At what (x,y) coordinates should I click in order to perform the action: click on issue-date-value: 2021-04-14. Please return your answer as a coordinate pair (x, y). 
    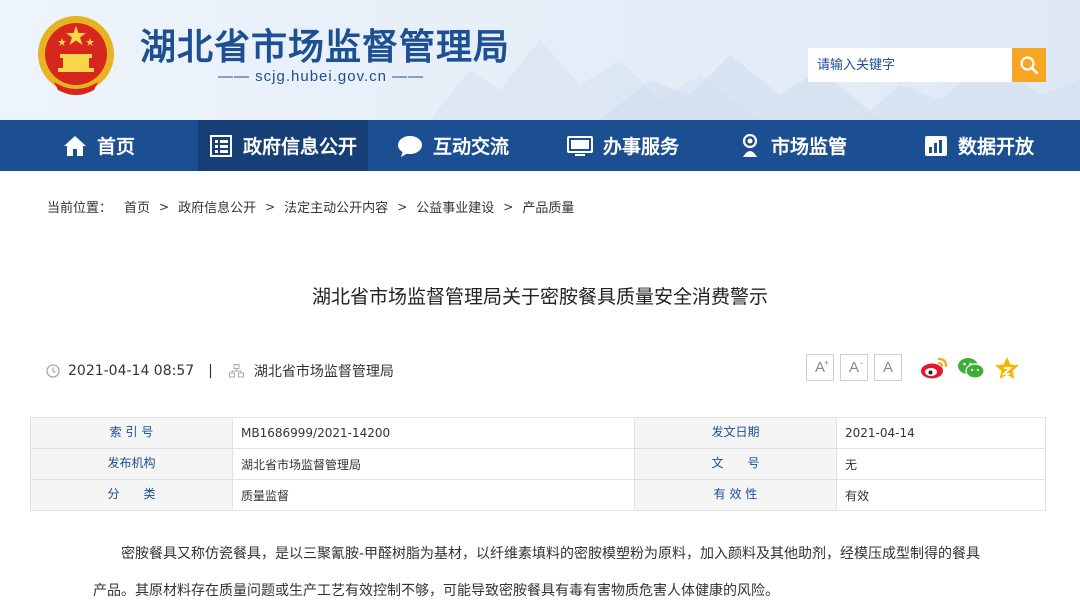
    Looking at the image, I should click on (941, 433).